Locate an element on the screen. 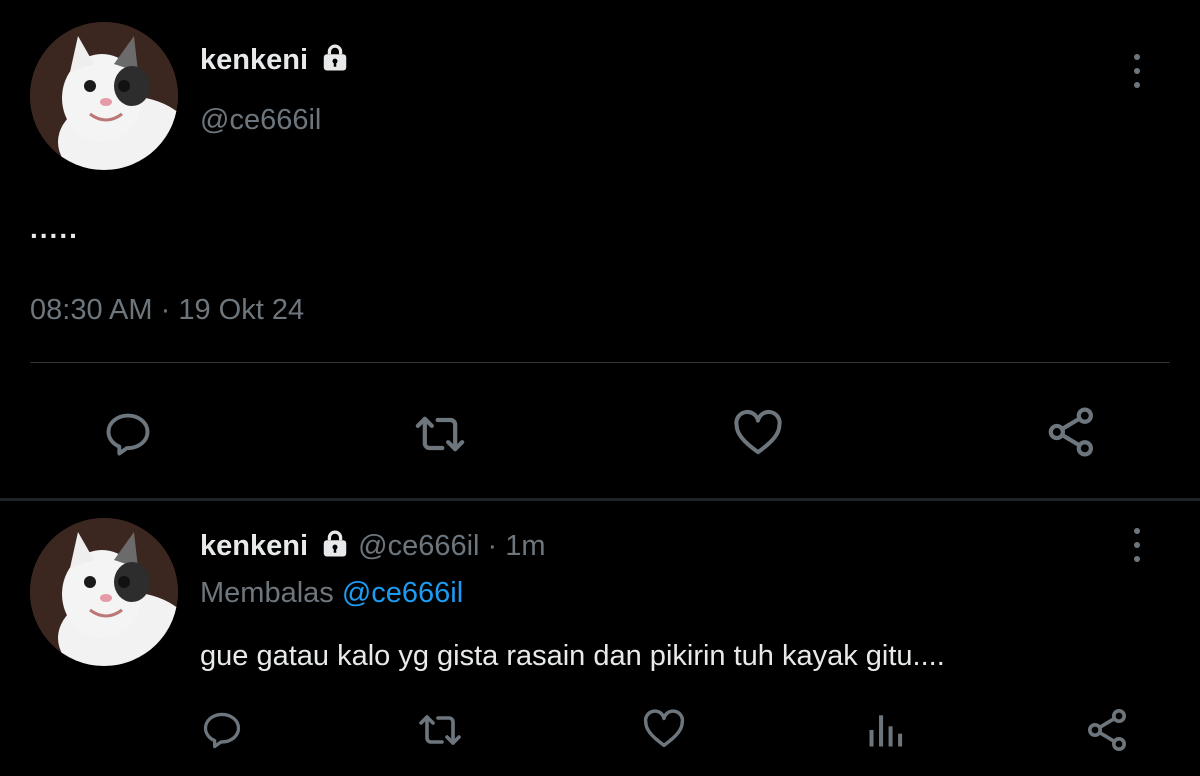  section-divider is located at coordinates (600, 499).